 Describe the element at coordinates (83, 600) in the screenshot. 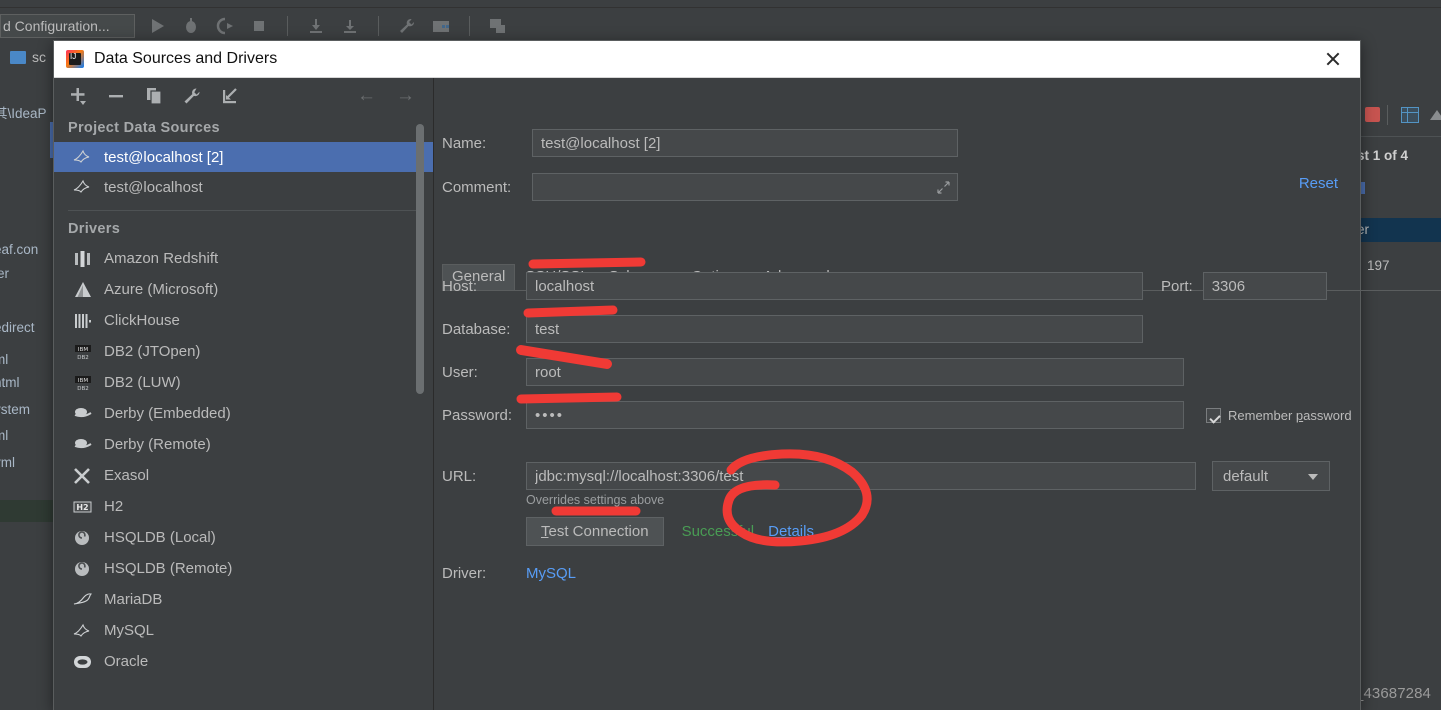

I see `mariadb-icon` at that location.